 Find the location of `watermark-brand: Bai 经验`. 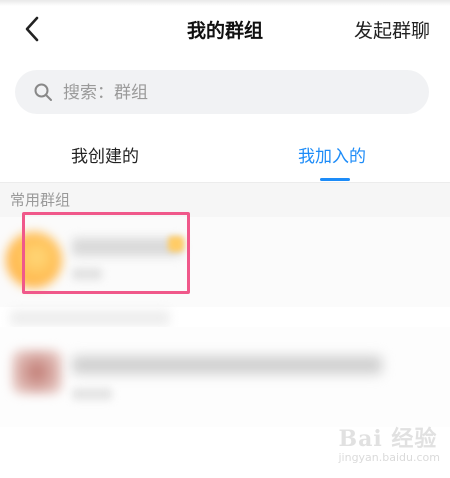

watermark-brand: Bai 经验 is located at coordinates (388, 439).